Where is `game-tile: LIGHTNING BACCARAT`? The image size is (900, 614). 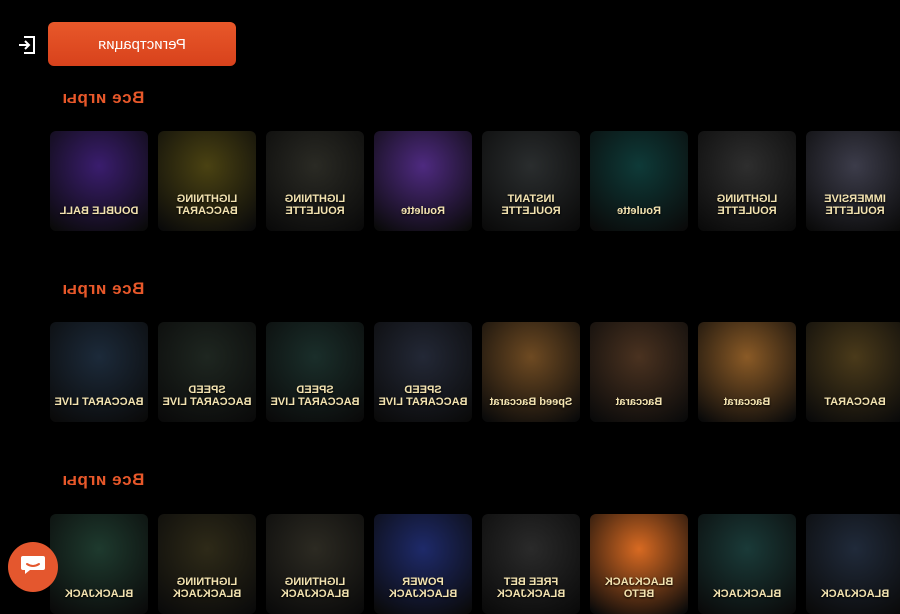
game-tile: LIGHTNING BACCARAT is located at coordinates (207, 181).